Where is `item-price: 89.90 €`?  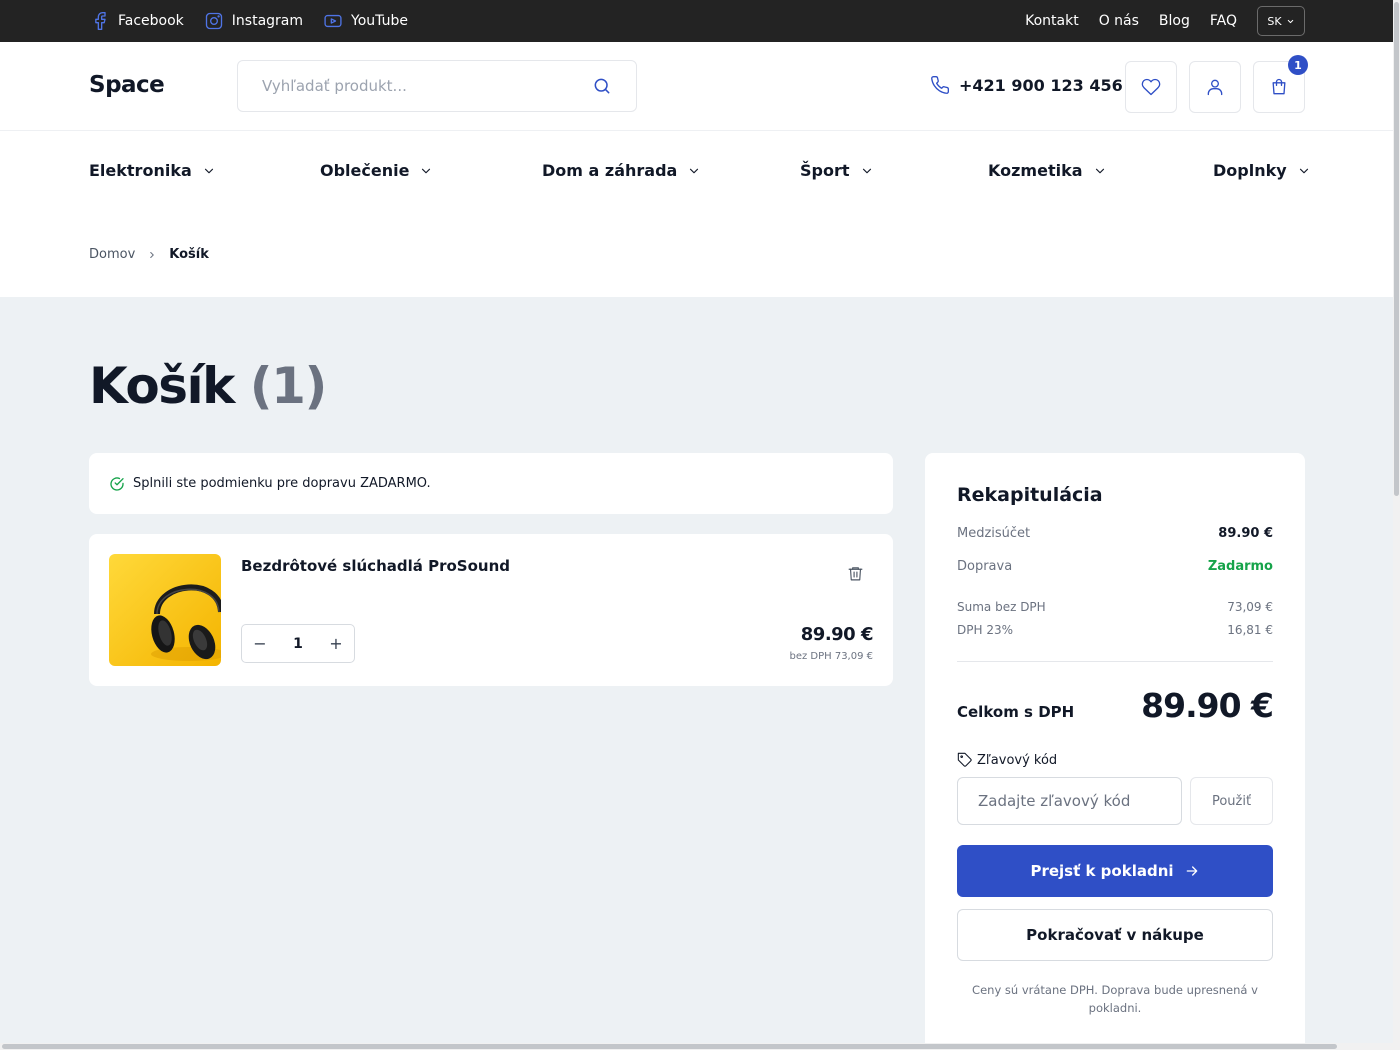 item-price: 89.90 € is located at coordinates (837, 634).